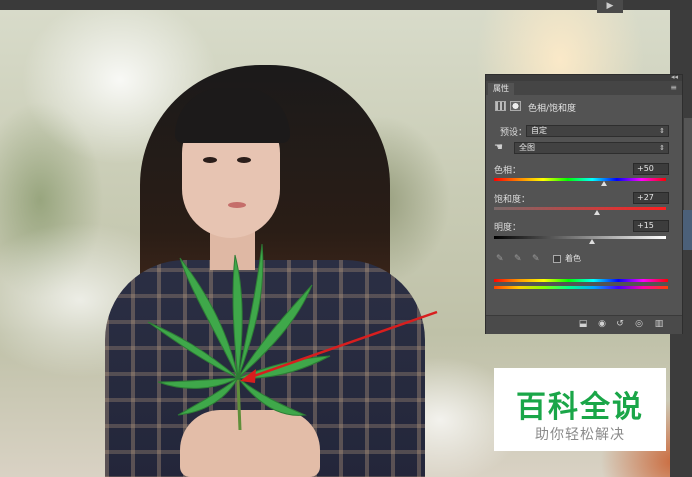  What do you see at coordinates (557, 259) in the screenshot?
I see `colorize-checkbox` at bounding box center [557, 259].